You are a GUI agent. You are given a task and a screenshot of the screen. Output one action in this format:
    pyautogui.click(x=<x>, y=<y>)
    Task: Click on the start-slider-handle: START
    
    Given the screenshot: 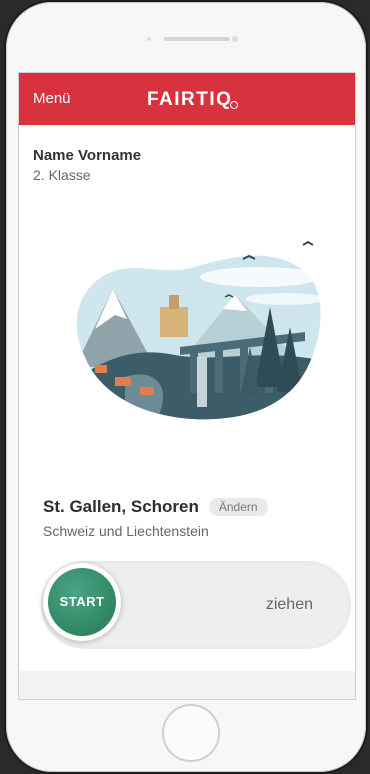 What is the action you would take?
    pyautogui.click(x=82, y=602)
    